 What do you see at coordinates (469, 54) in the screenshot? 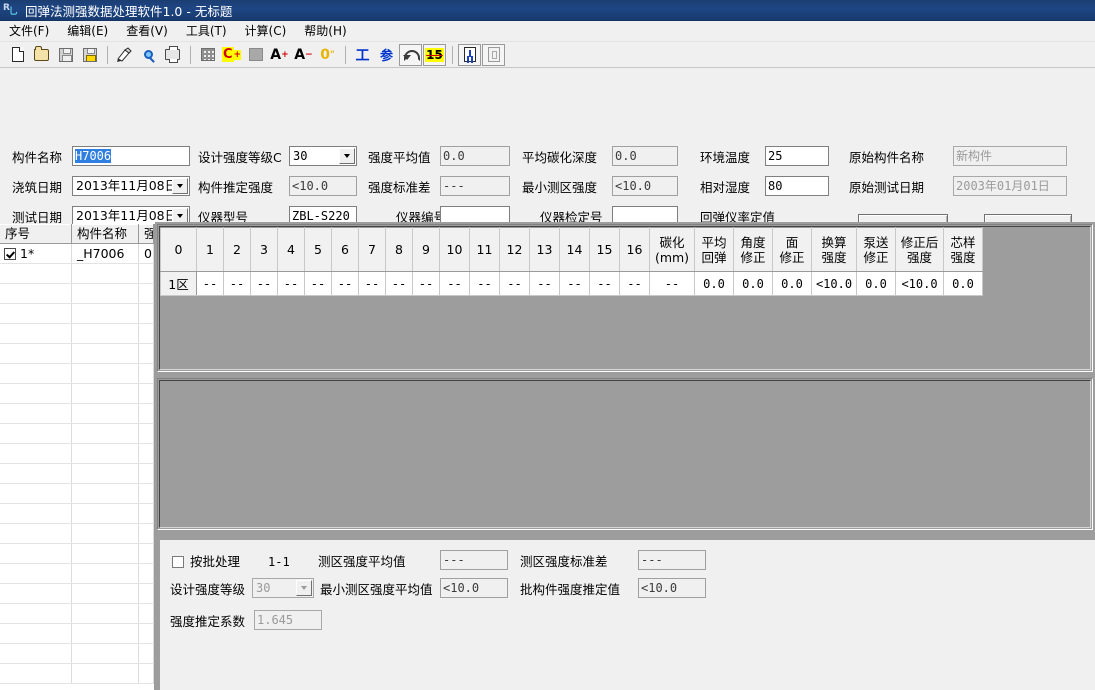
I see `export-down-icon` at bounding box center [469, 54].